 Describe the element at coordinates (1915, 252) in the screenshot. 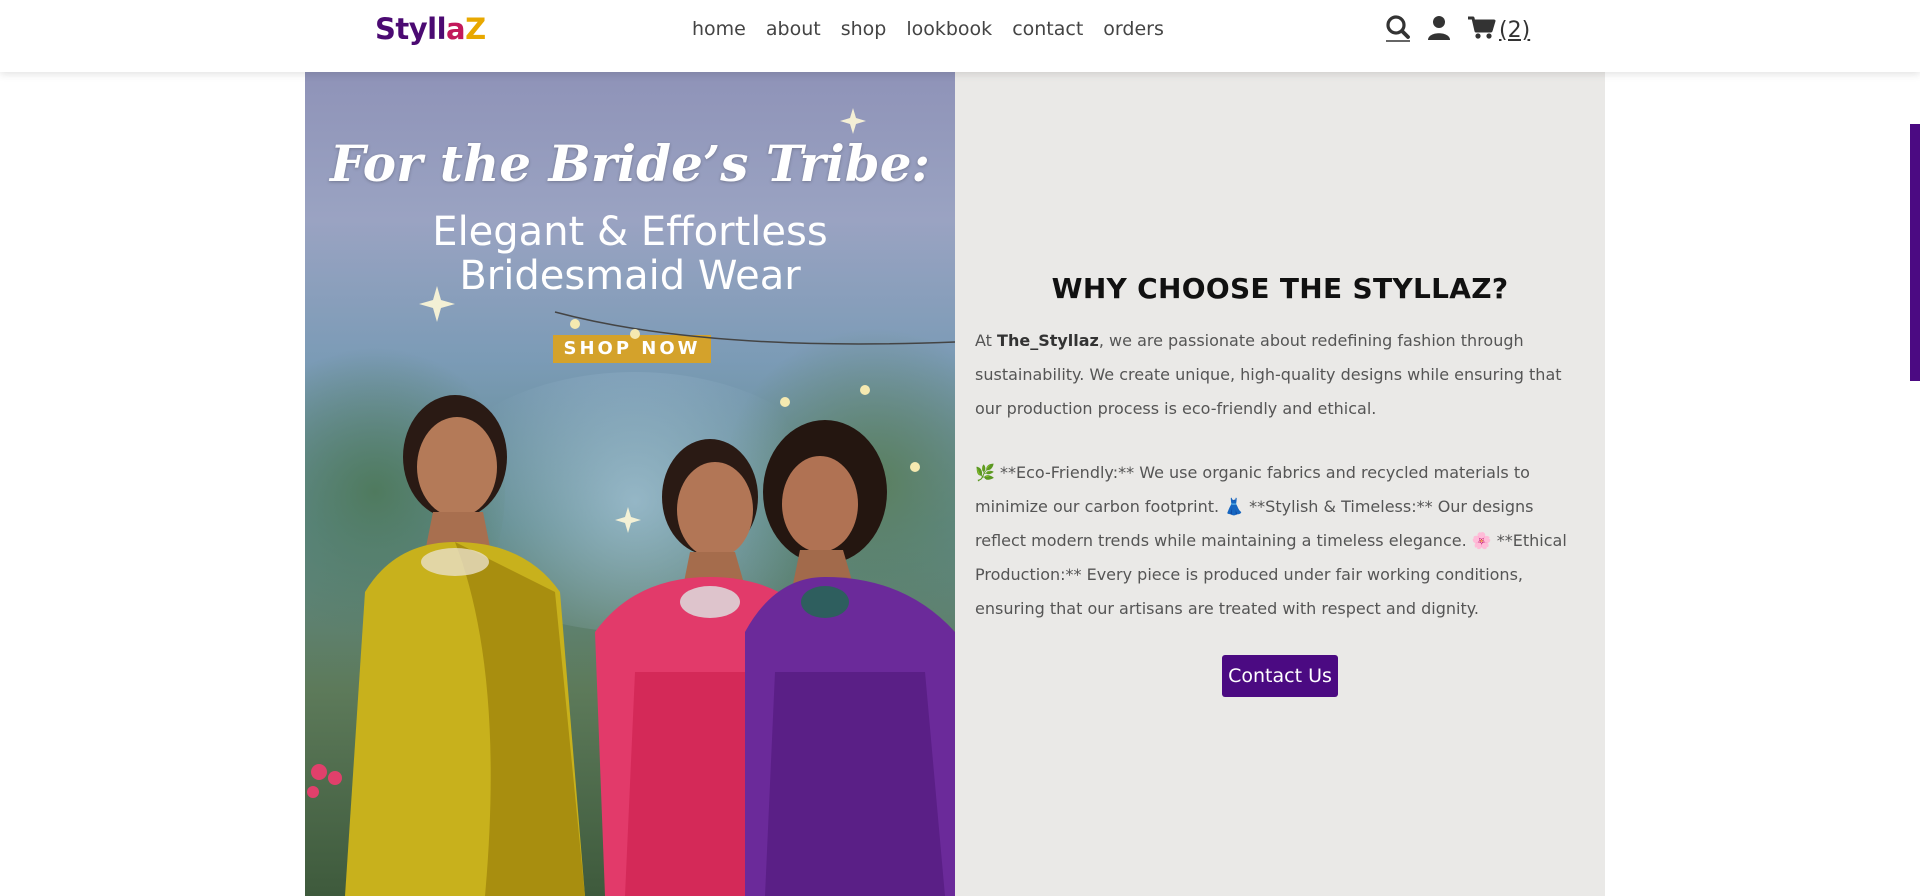

I see `side-accent-bar` at that location.